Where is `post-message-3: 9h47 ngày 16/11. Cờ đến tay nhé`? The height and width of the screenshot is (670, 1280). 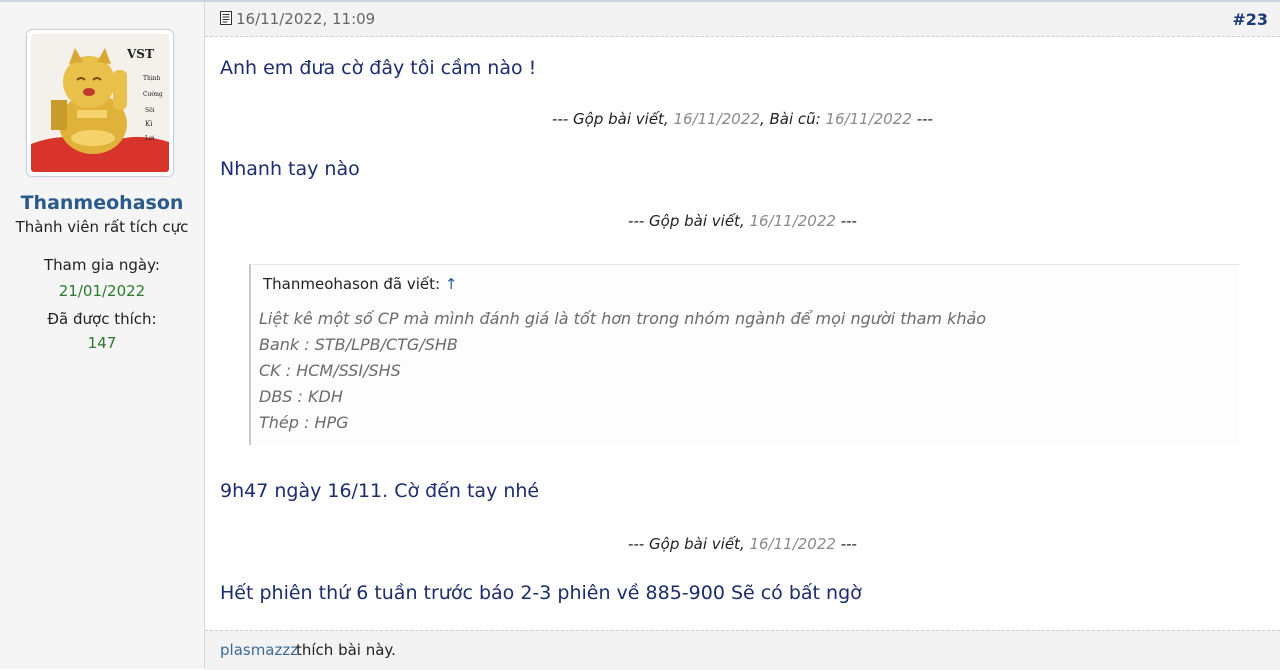 post-message-3: 9h47 ngày 16/11. Cờ đến tay nhé is located at coordinates (380, 491).